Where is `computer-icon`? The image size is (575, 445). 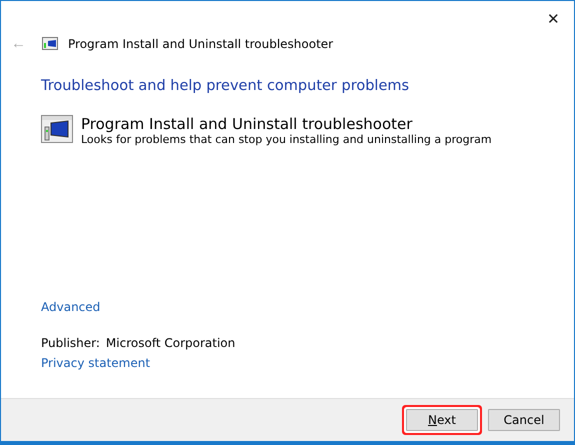 computer-icon is located at coordinates (57, 129).